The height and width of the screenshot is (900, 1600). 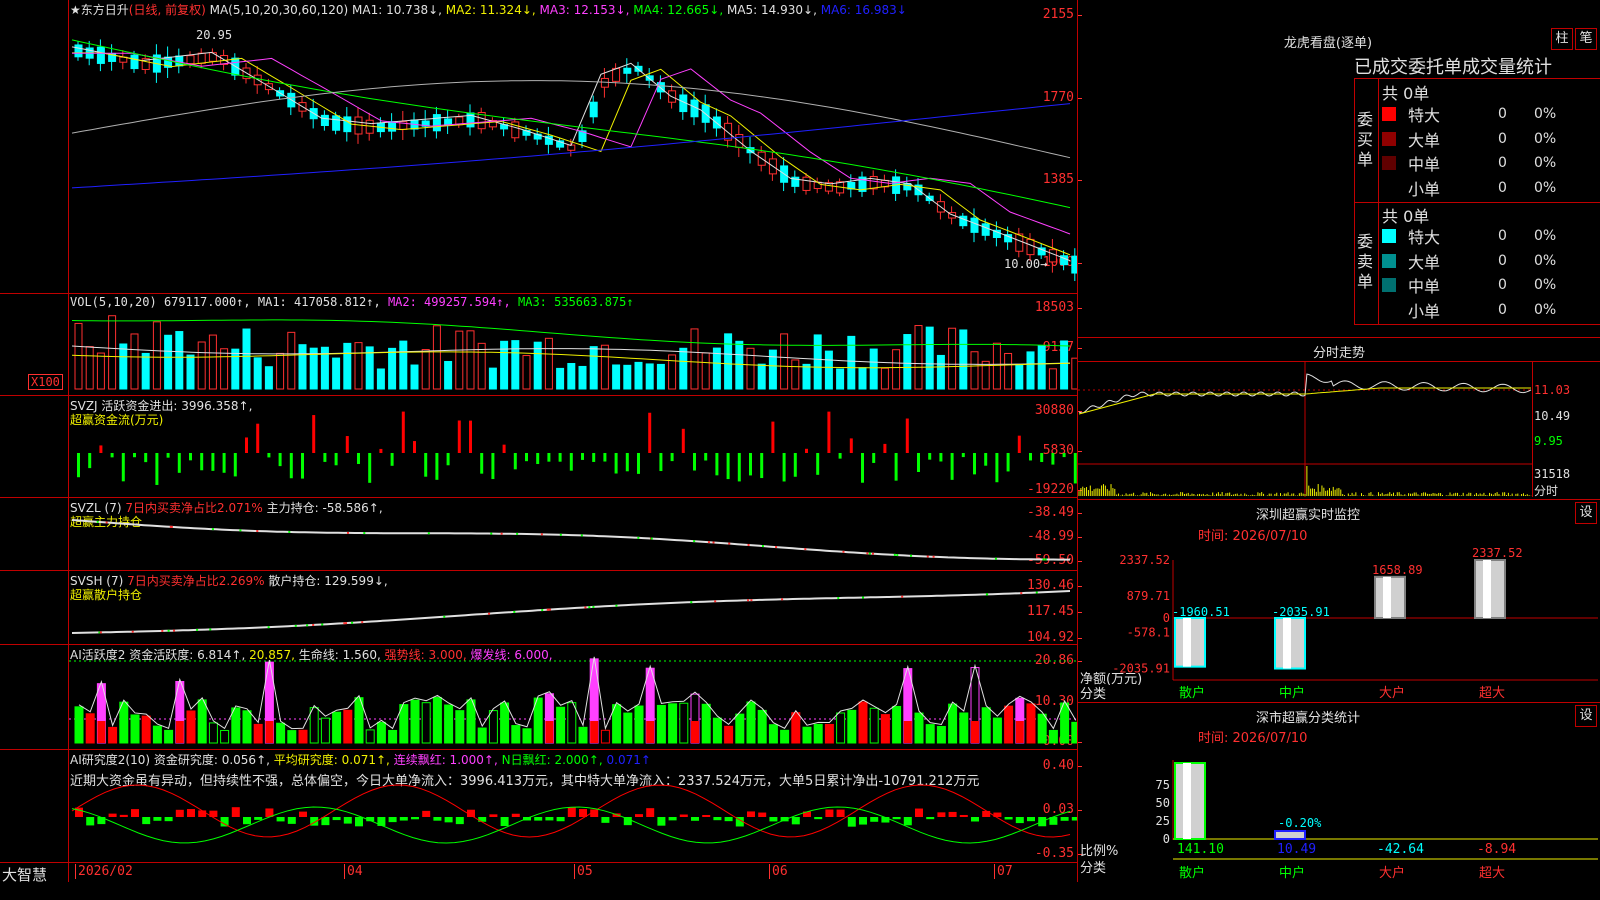 I want to click on activity-bar-base, so click(x=549, y=732).